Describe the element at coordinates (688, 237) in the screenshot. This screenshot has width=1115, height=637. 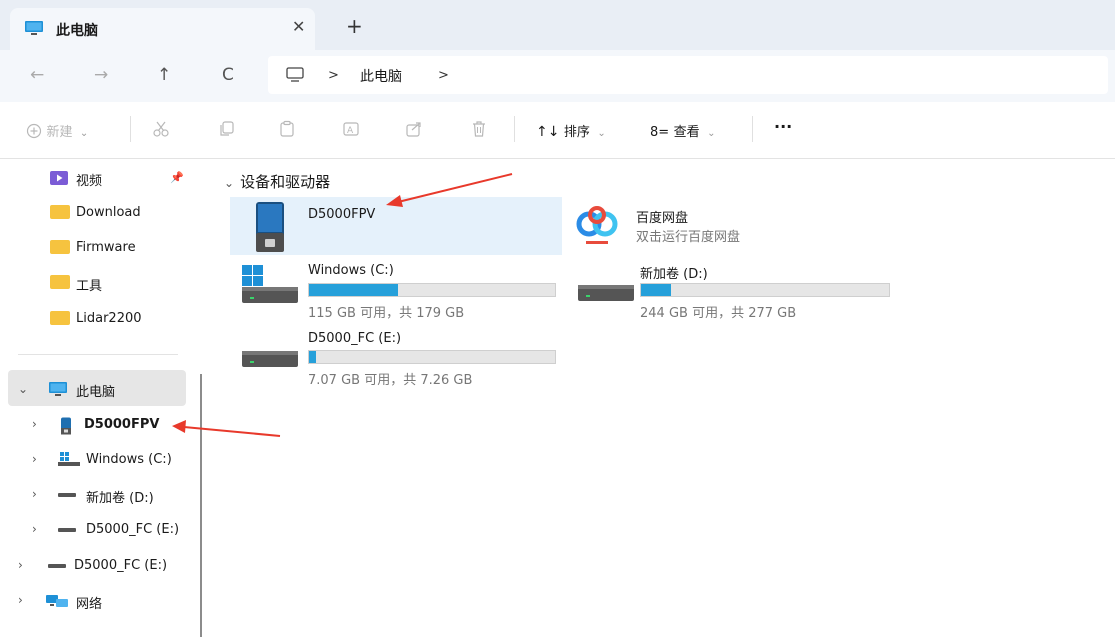
I see `item-description: 双击运行百度网盘` at that location.